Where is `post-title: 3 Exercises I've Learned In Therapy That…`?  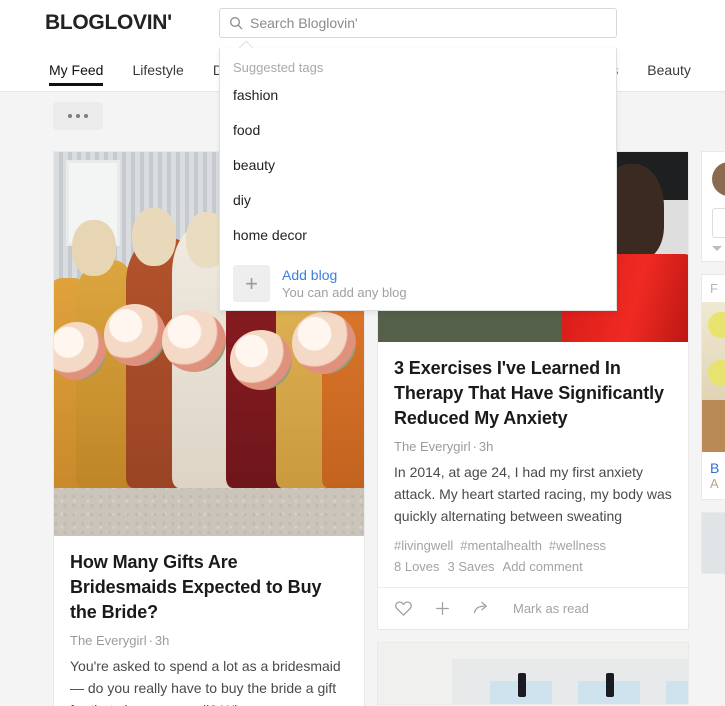
post-title: 3 Exercises I've Learned In Therapy That… is located at coordinates (533, 393).